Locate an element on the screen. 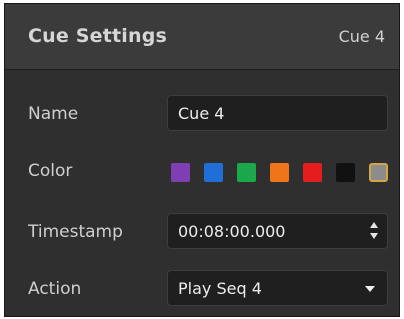  current-cue-label: Cue 4 is located at coordinates (361, 36).